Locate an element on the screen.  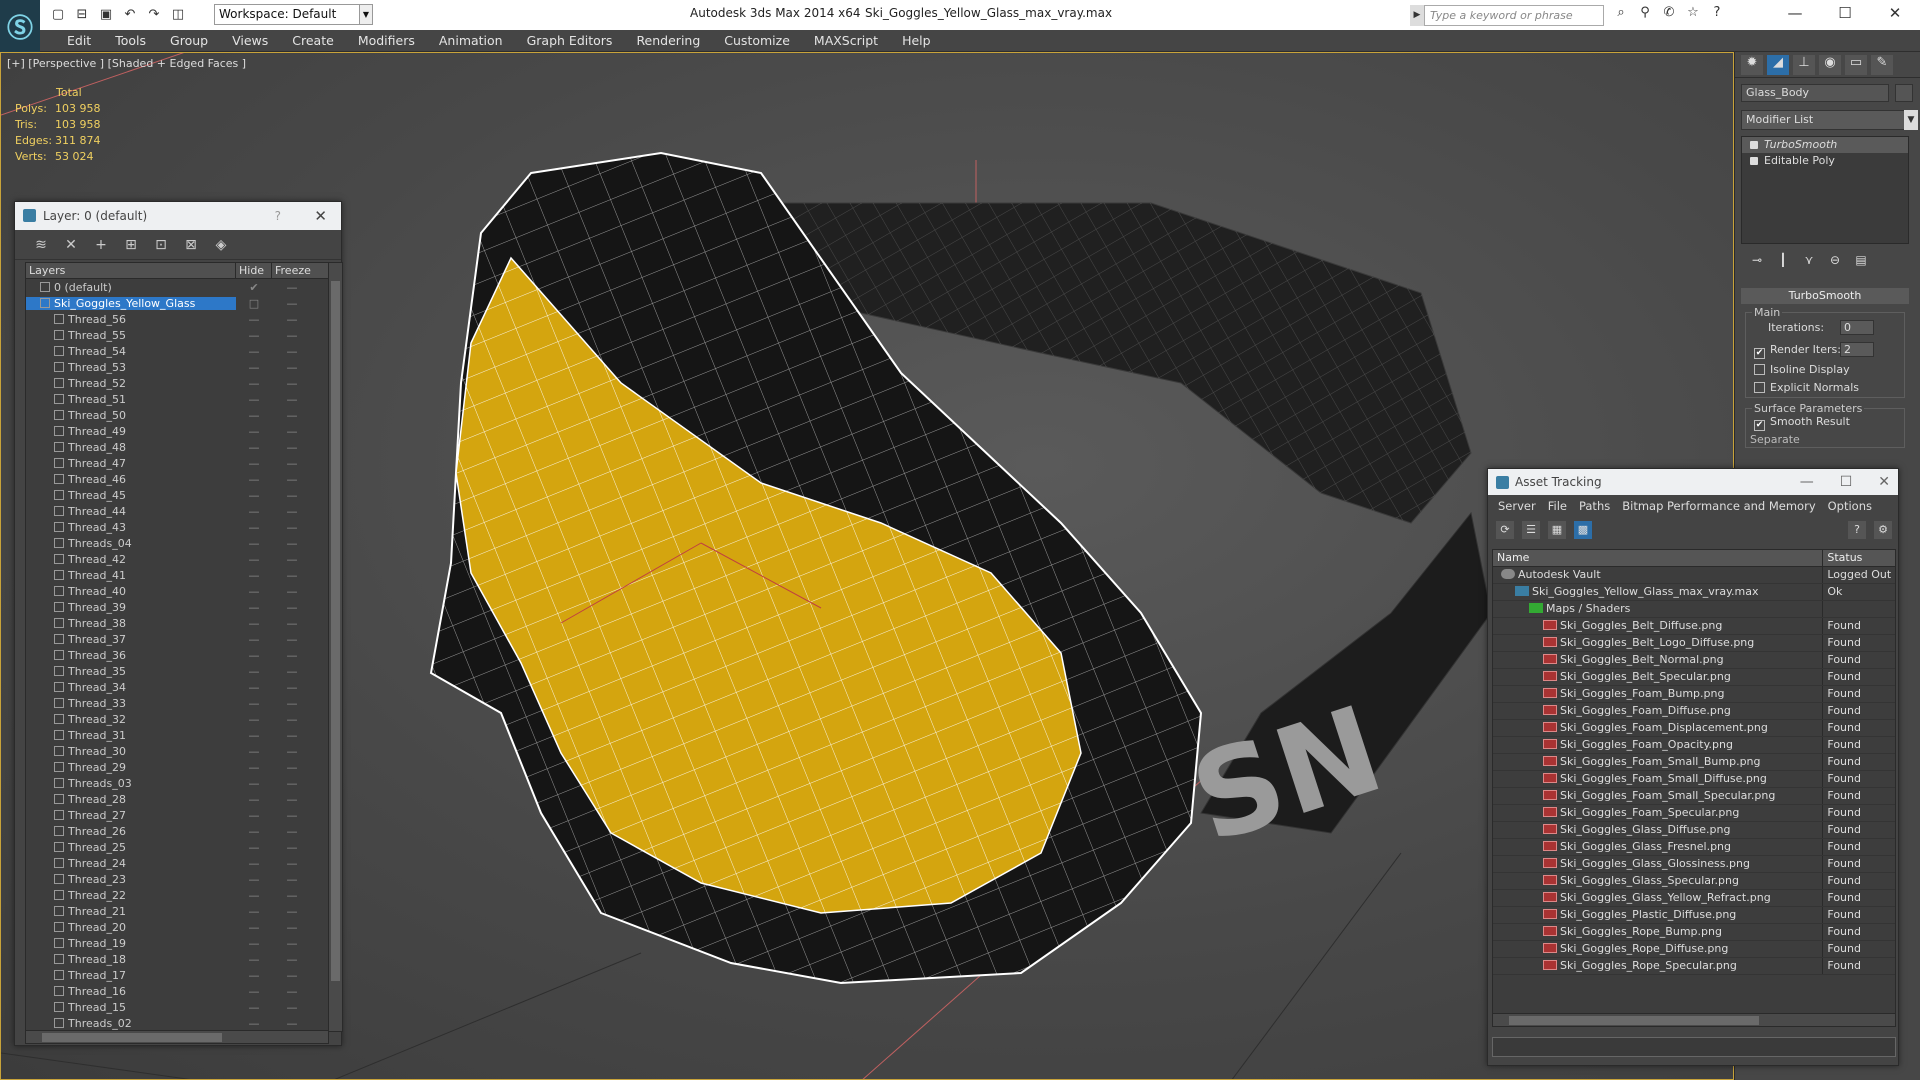
layer-row: Thread_31 — — is located at coordinates (184, 735).